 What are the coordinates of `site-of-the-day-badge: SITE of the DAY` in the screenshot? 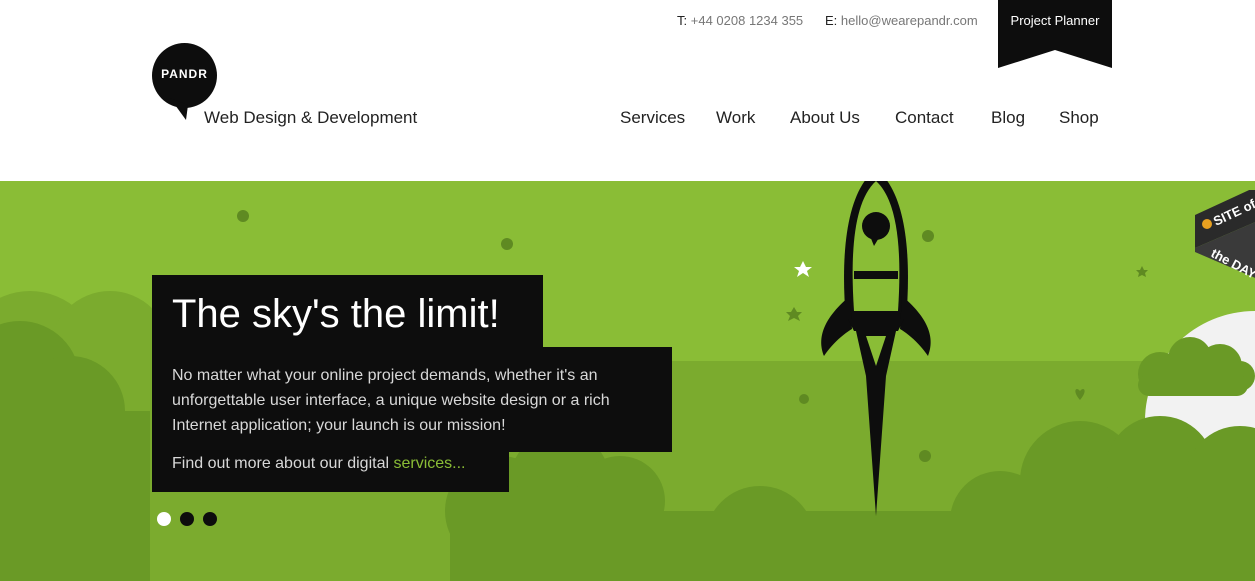 It's located at (1222, 234).